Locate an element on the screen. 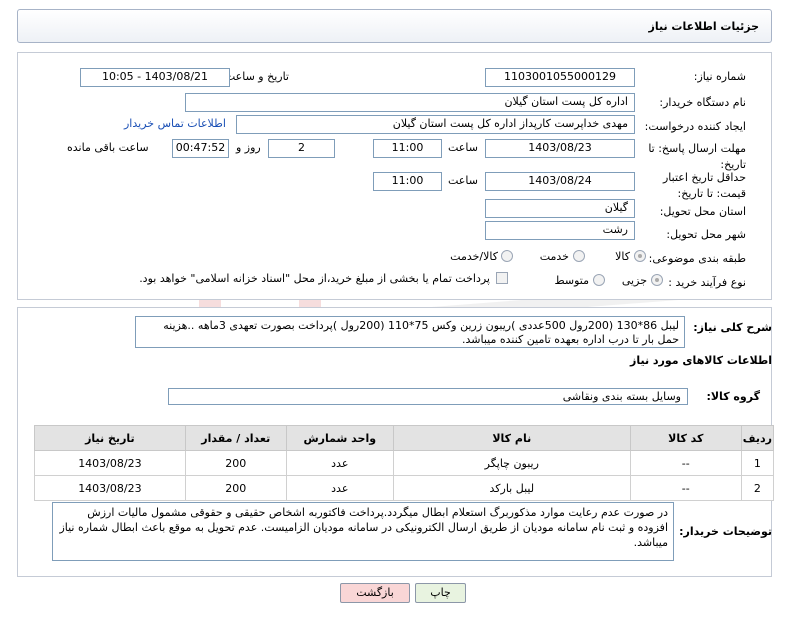 This screenshot has width=789, height=620. col-need-date: تاریخ نیاز is located at coordinates (110, 438).